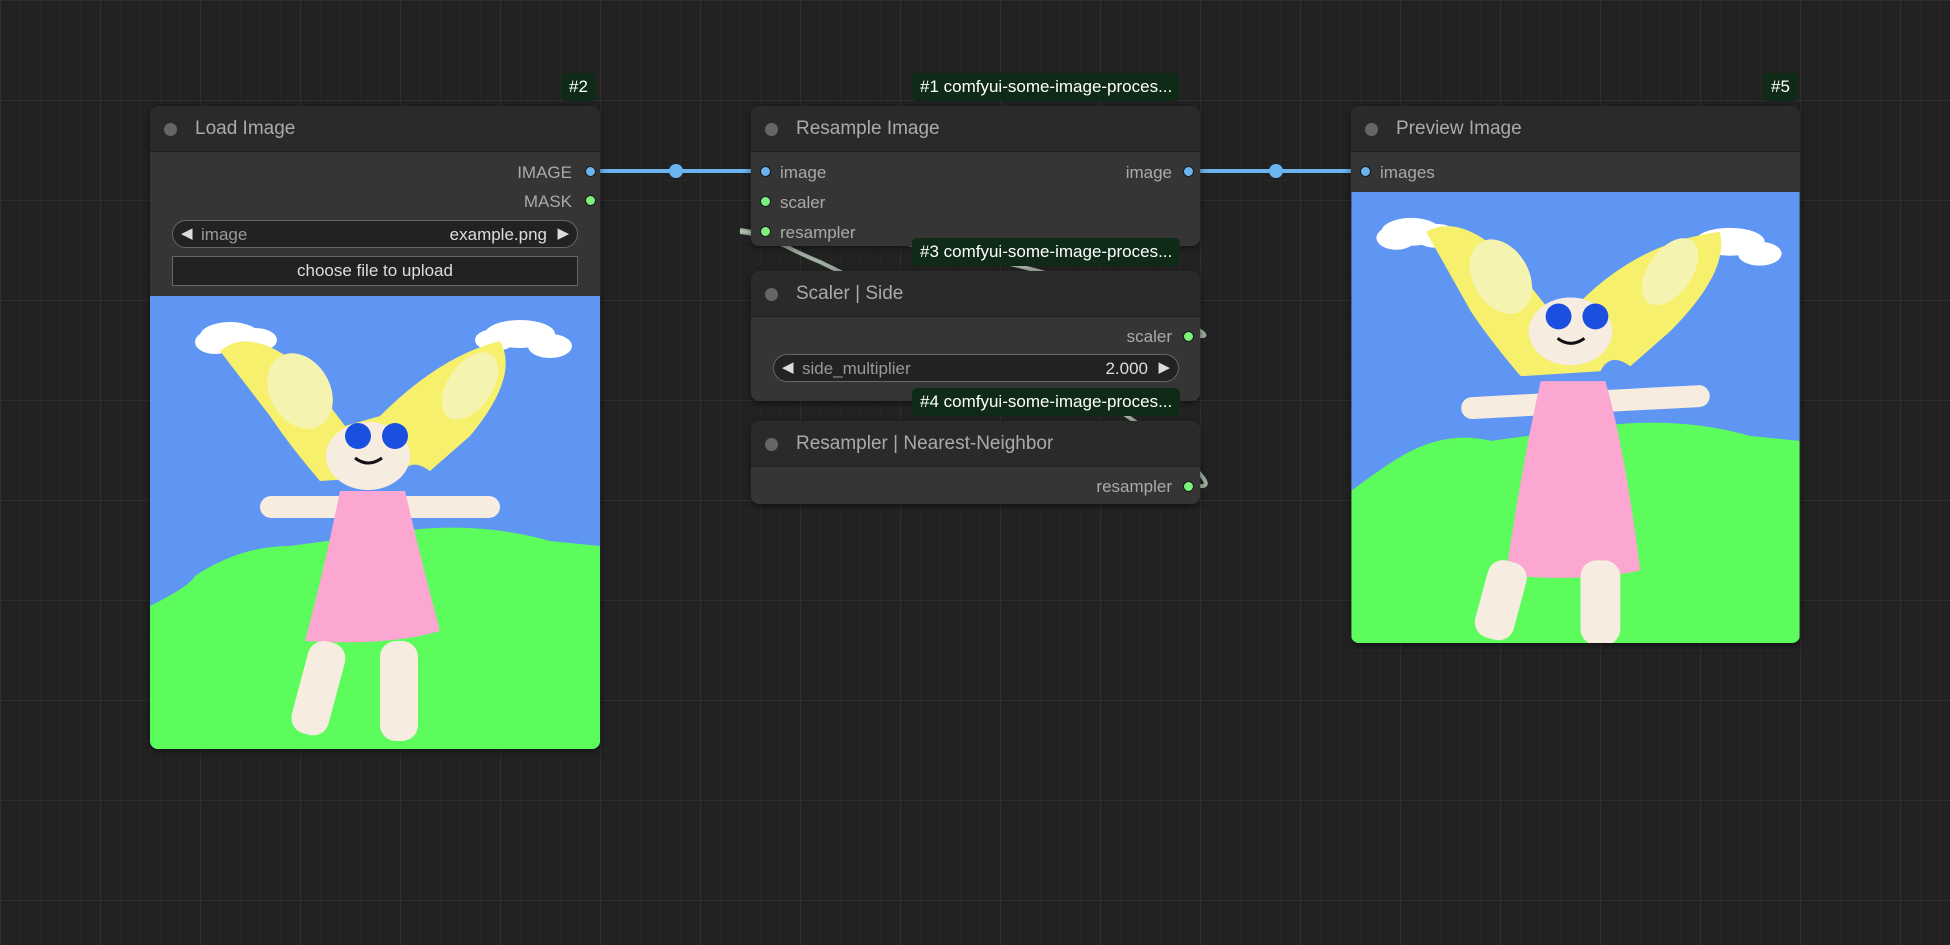 The width and height of the screenshot is (1950, 945). What do you see at coordinates (975, 294) in the screenshot?
I see `node-title-bar: Scaler | Side` at bounding box center [975, 294].